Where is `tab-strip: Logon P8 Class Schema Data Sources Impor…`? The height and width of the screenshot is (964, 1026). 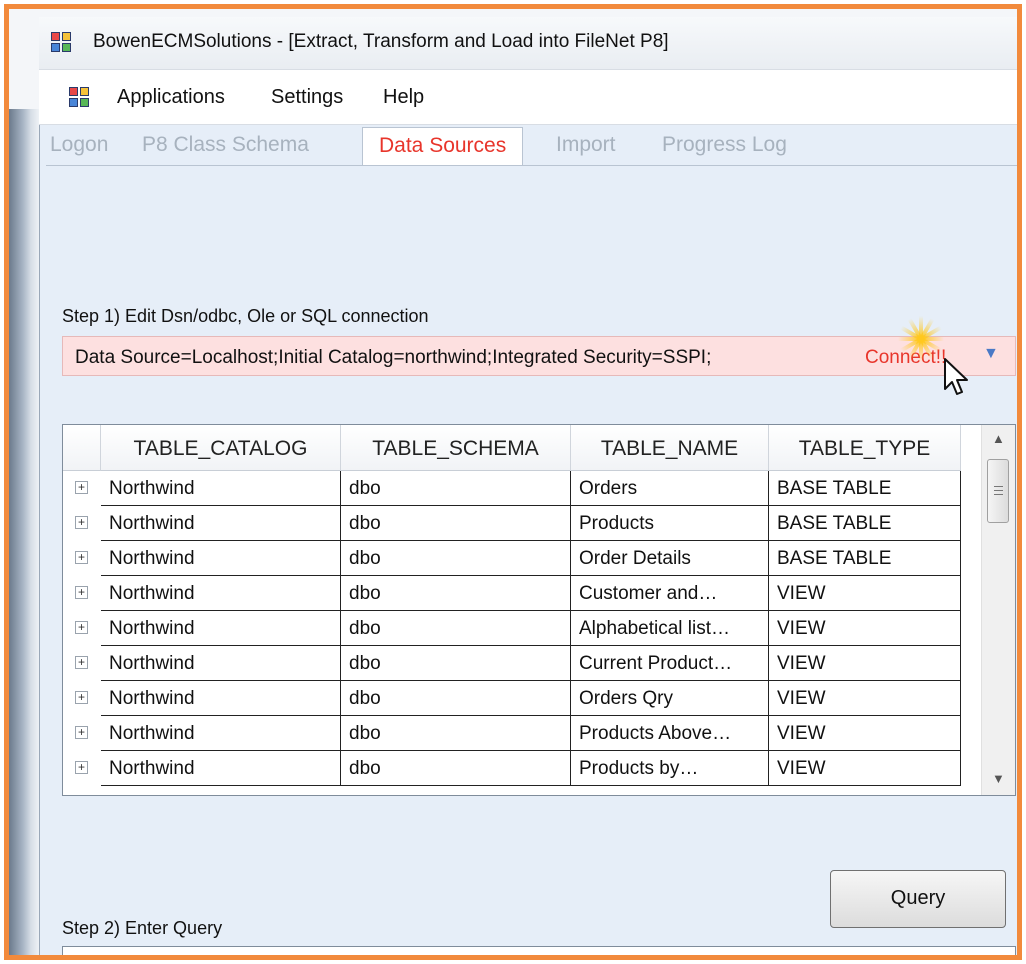 tab-strip: Logon P8 Class Schema Data Sources Impor… is located at coordinates (528, 146).